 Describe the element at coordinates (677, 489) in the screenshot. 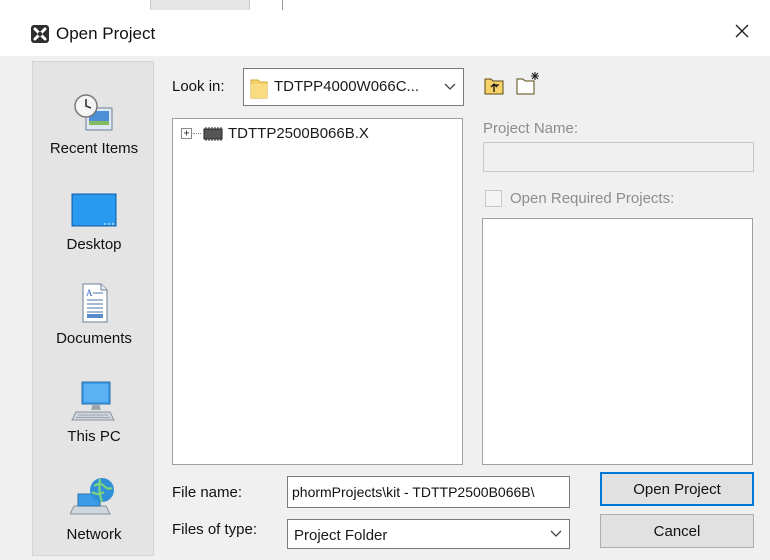

I see `open-project-button: Open Project` at that location.